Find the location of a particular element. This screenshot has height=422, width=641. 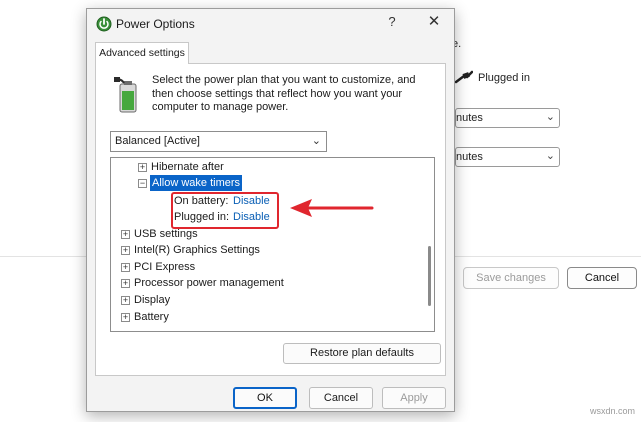

tree-item-label: Hibernate after is located at coordinates (187, 167).